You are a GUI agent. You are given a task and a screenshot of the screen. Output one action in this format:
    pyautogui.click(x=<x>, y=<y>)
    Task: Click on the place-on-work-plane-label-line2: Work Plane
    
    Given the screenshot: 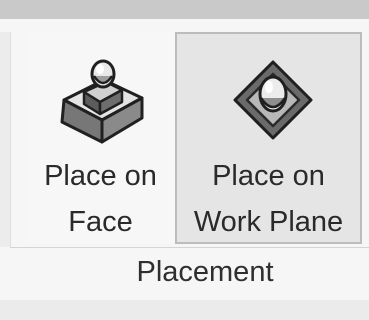 What is the action you would take?
    pyautogui.click(x=268, y=222)
    